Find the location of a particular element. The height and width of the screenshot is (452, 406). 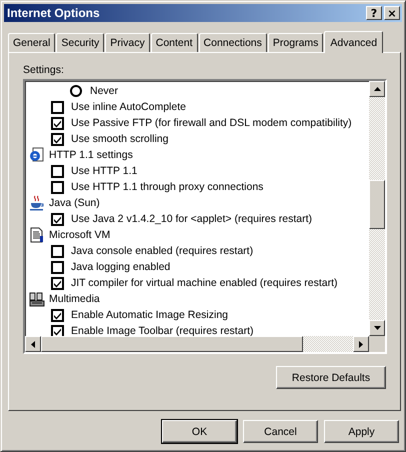

option-label: Use HTTP 1.1 is located at coordinates (104, 171).